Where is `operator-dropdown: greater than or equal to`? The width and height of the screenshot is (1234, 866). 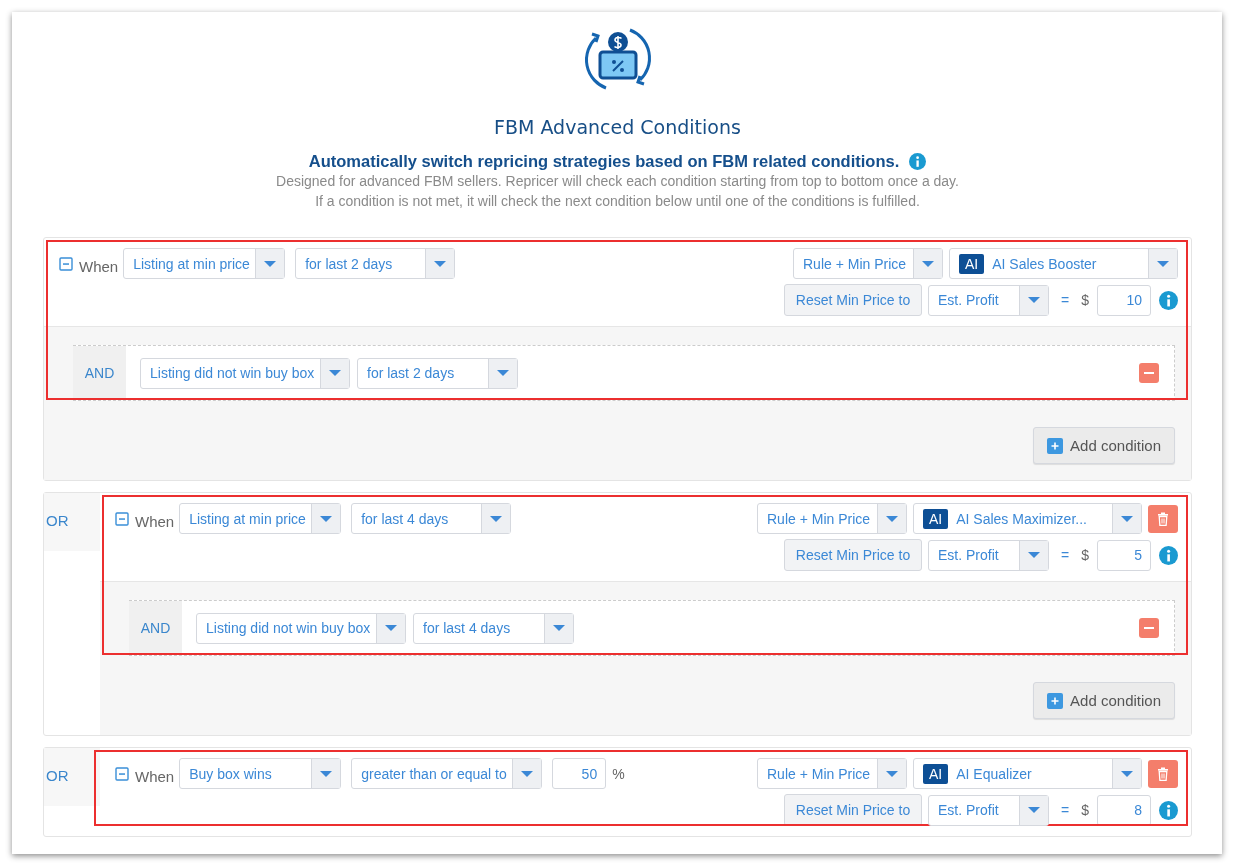
operator-dropdown: greater than or equal to is located at coordinates (447, 773).